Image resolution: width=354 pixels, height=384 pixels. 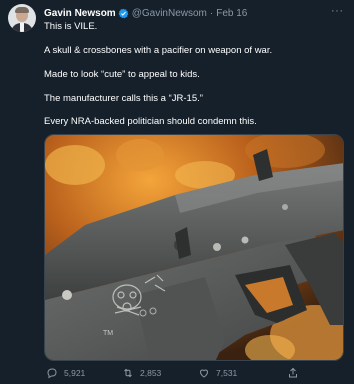 I want to click on tweet-text-line: The manufacturer calls this a “JR-15.”, so click(x=123, y=98).